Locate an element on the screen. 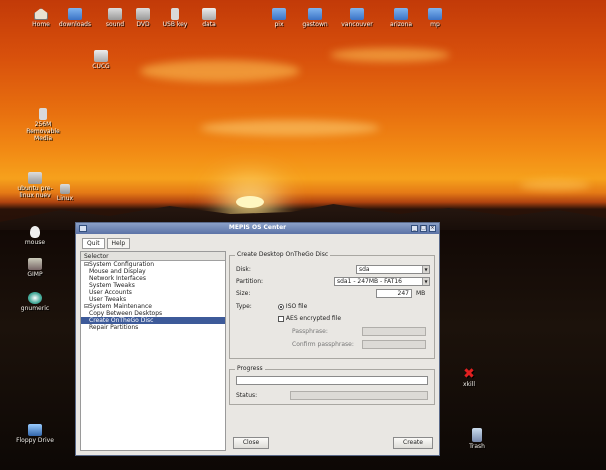 The height and width of the screenshot is (470, 606). trash-icon is located at coordinates (477, 435).